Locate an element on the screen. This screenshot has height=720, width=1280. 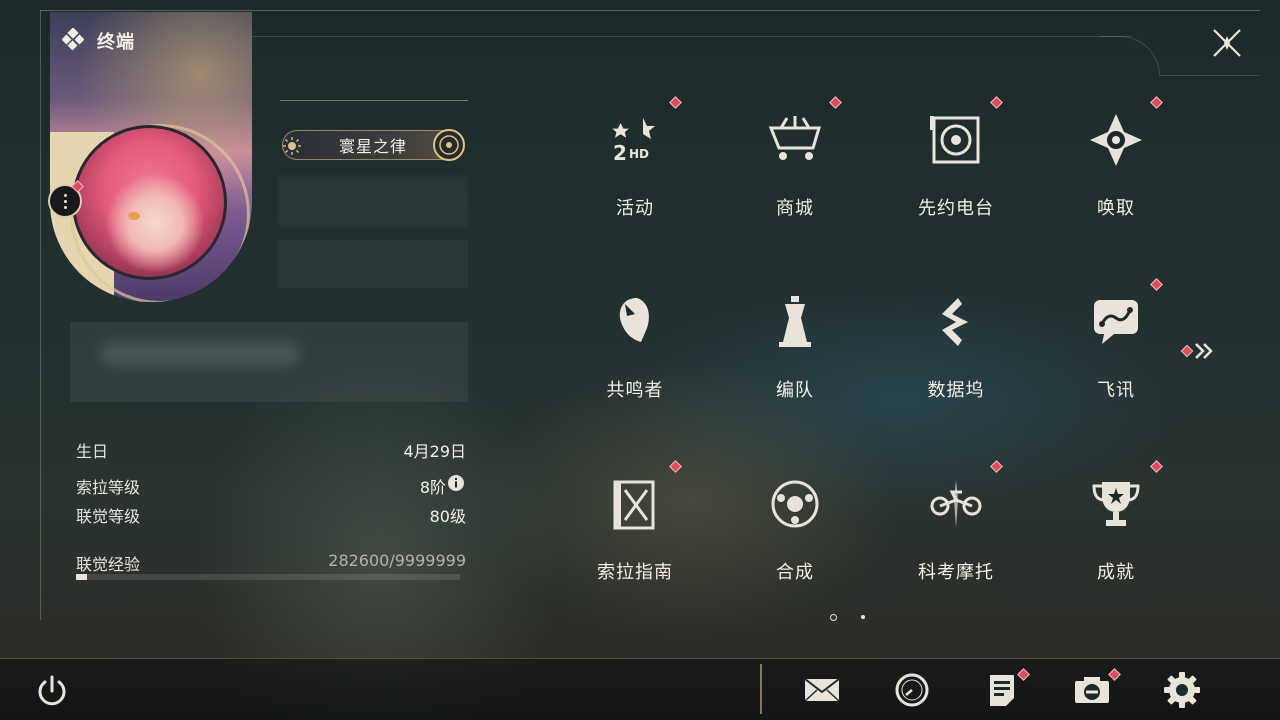
guide-book-icon is located at coordinates (635, 504).